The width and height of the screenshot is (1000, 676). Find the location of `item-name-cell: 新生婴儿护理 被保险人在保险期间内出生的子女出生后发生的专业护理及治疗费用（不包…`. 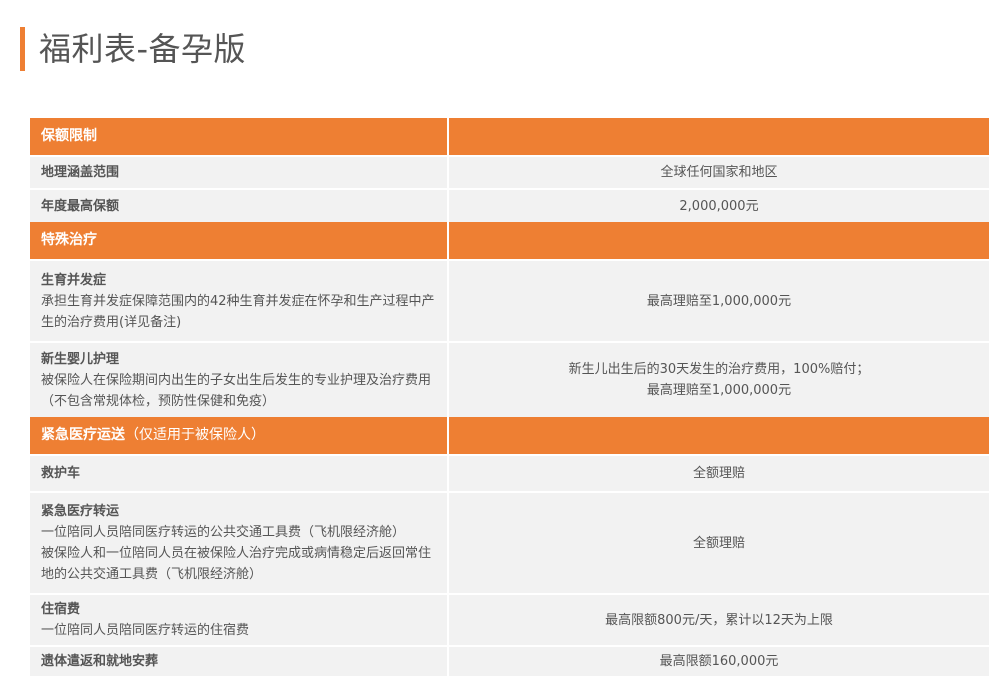

item-name-cell: 新生婴儿护理 被保险人在保险期间内出生的子女出生后发生的专业护理及治疗费用（不包… is located at coordinates (239, 379).